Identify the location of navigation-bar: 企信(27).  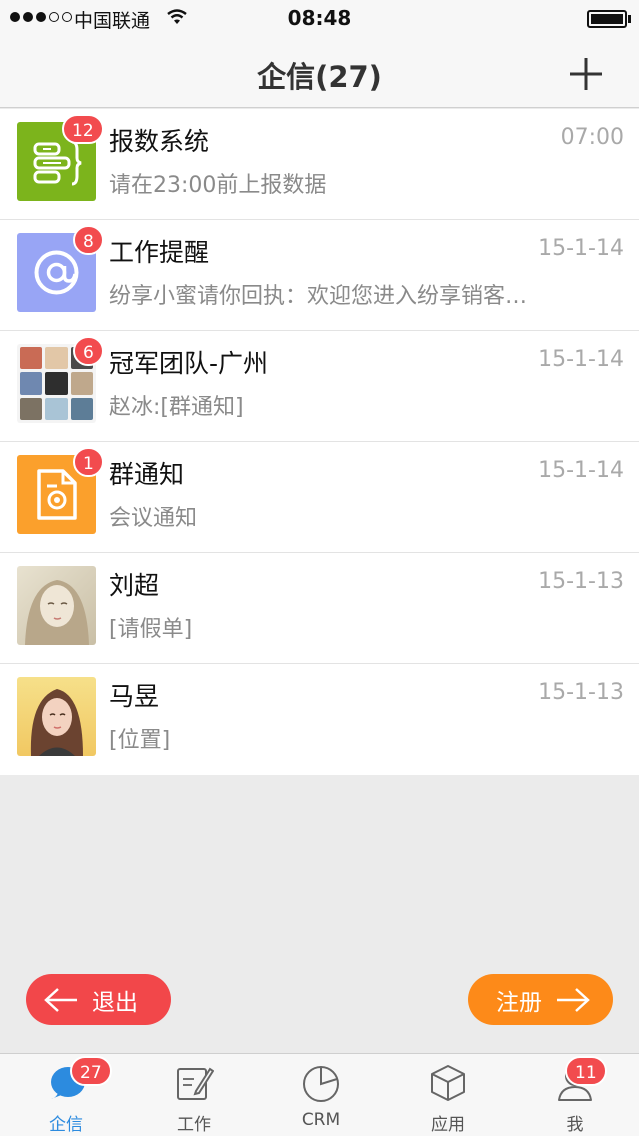
(319, 73).